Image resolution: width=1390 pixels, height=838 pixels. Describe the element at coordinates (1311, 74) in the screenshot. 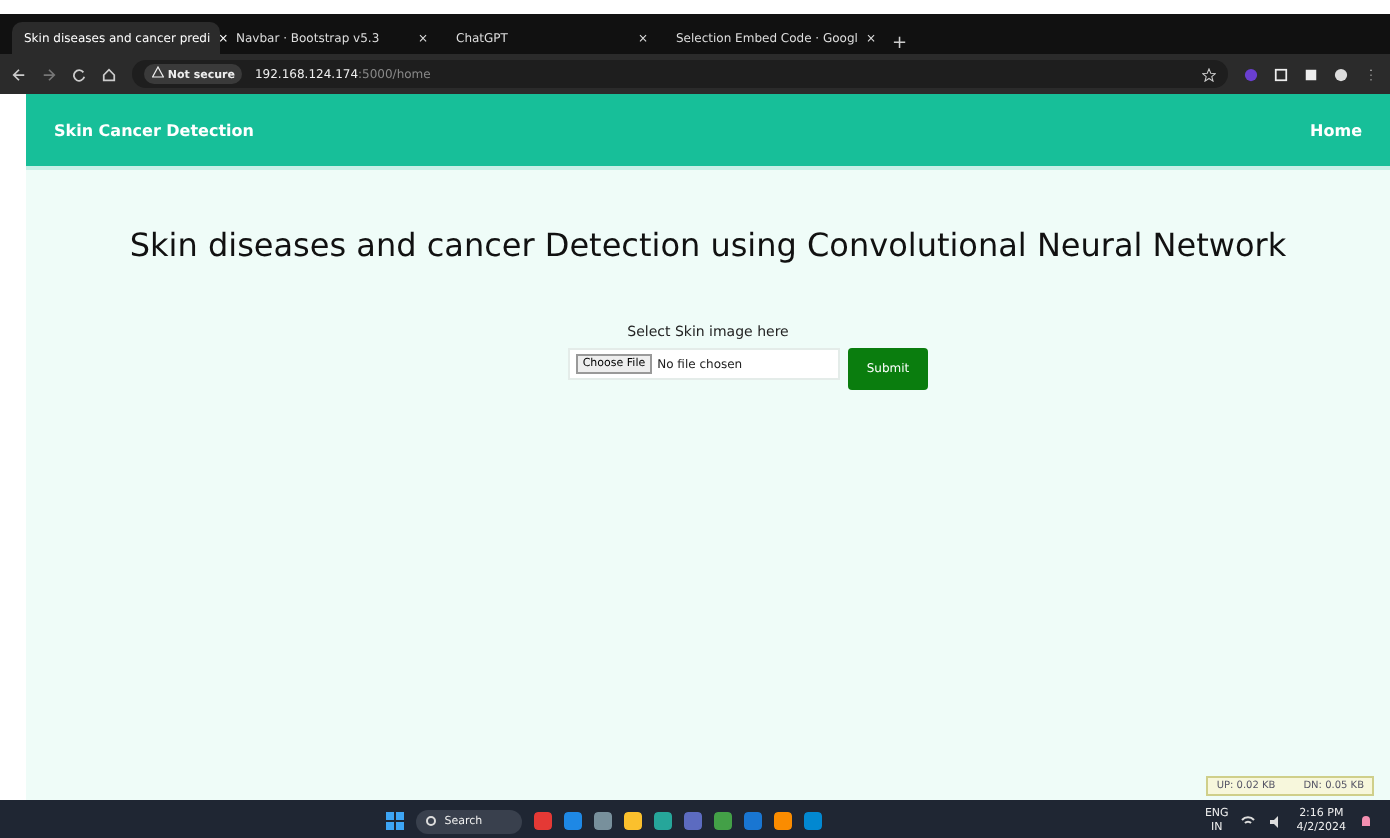

I see `sidebar-icon` at that location.